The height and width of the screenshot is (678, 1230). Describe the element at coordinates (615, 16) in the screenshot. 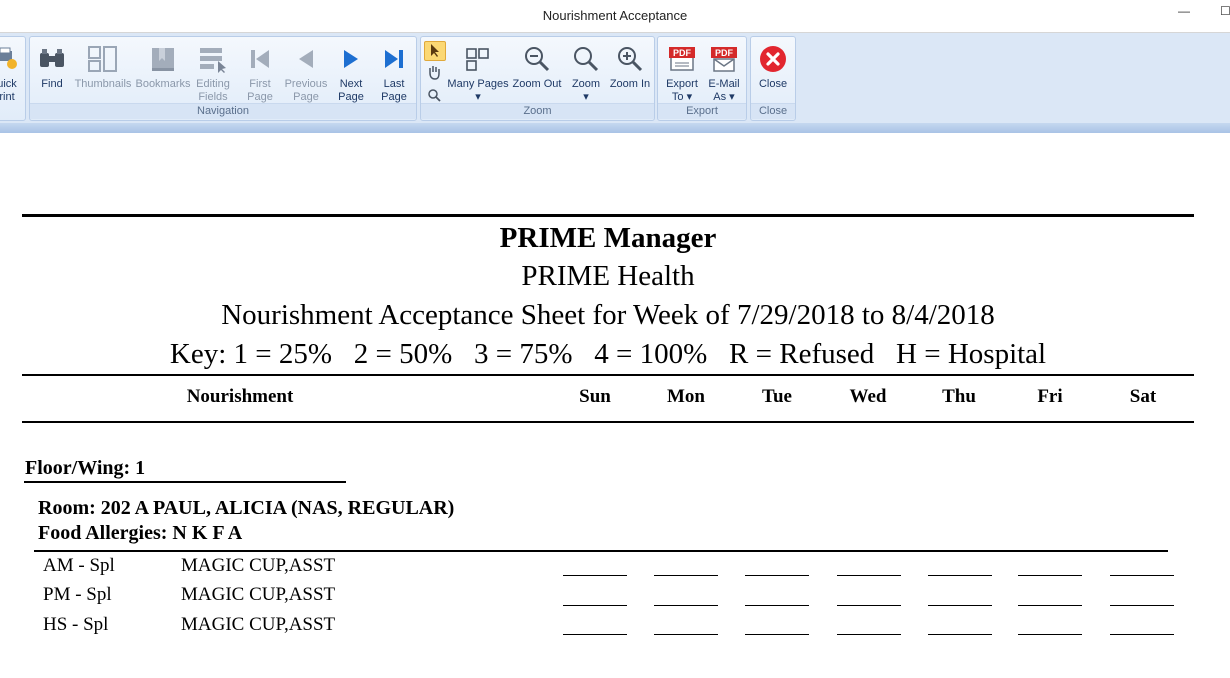

I see `title-bar: Nourishment Acceptance — ☐` at that location.